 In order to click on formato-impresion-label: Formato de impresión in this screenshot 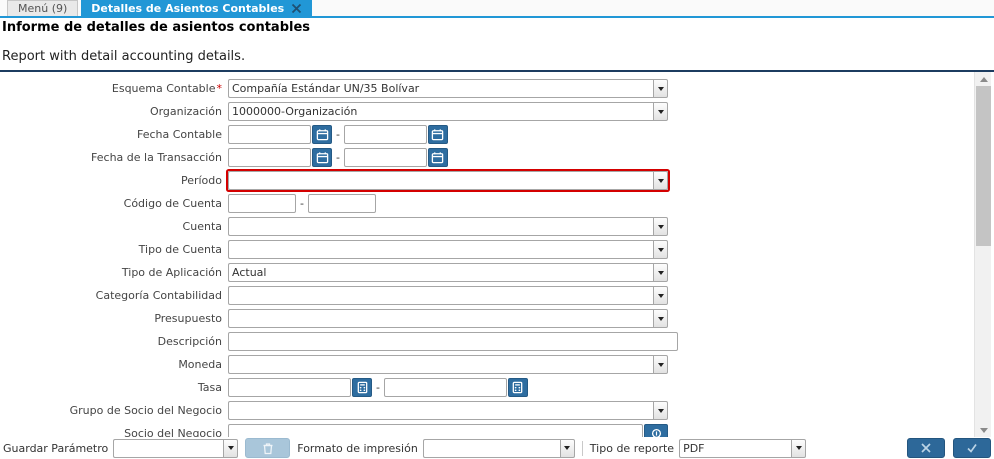, I will do `click(357, 448)`.